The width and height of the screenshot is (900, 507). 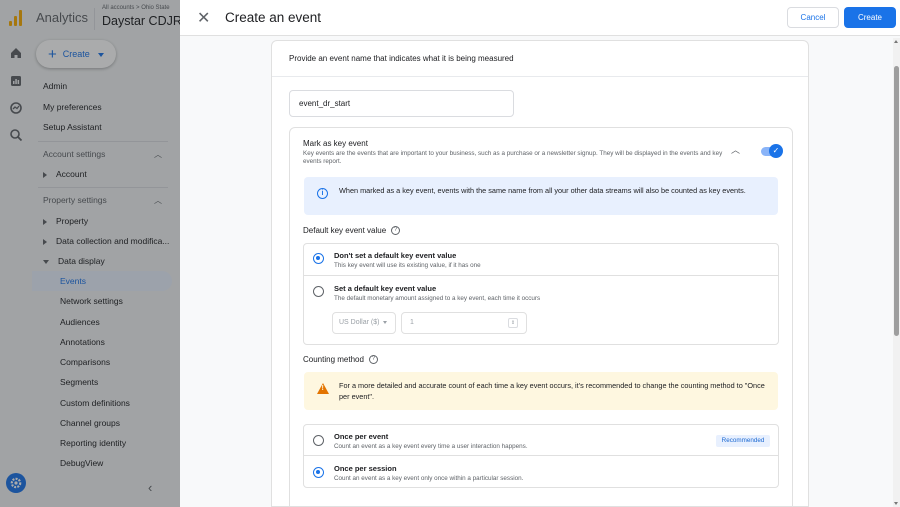 I want to click on option-title: Don't set a default key event value, so click(x=395, y=255).